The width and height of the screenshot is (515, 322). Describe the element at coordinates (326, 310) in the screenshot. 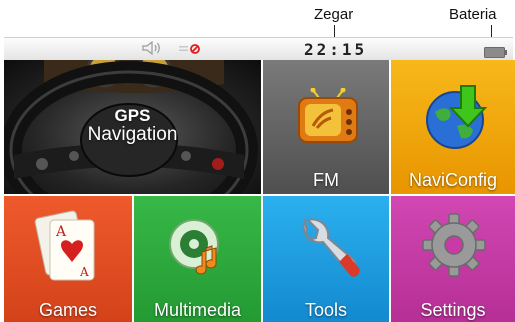

I see `tools-label: Tools` at that location.